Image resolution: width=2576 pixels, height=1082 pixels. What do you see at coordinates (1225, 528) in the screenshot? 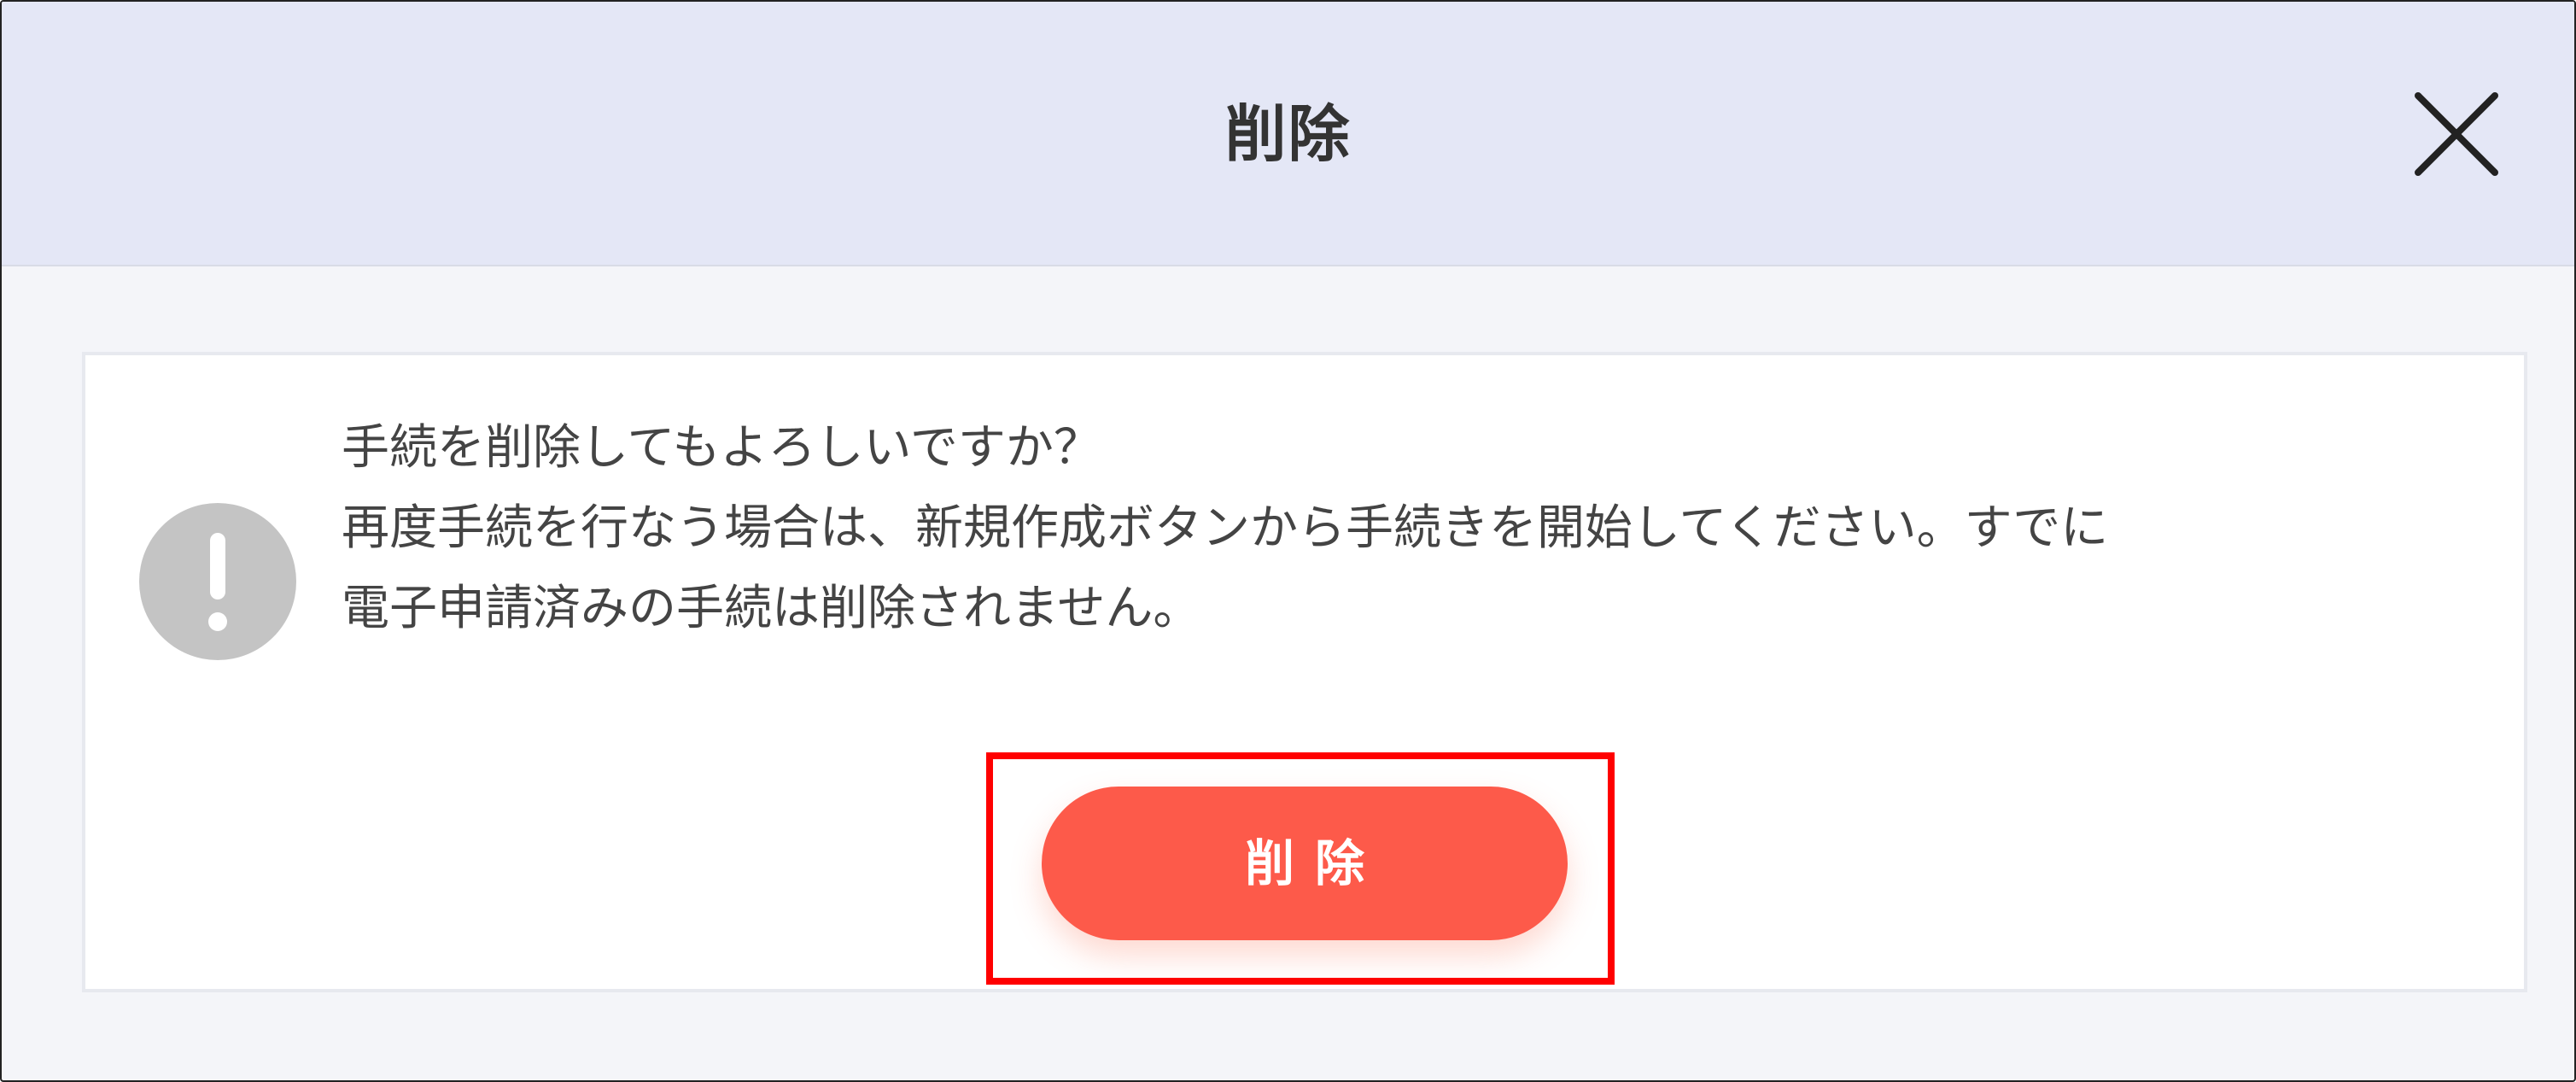
I see `message-line-2: 再度手続を行なう場合は、新規作成ボタンから手続きを開始してください。すでに` at bounding box center [1225, 528].